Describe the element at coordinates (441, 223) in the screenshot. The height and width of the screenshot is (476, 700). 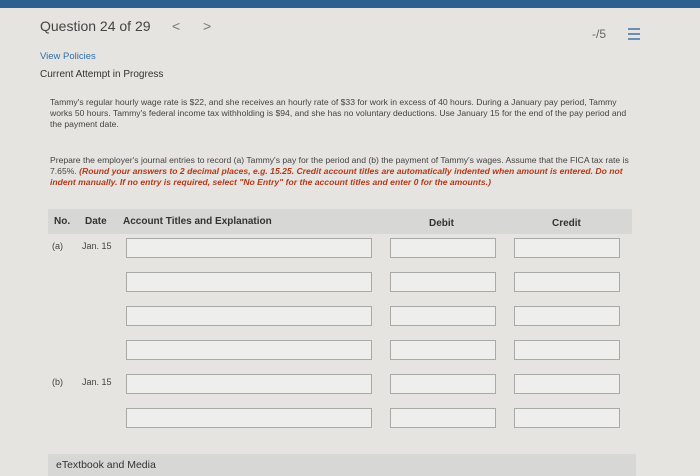
I see `header-debit: Debit` at that location.